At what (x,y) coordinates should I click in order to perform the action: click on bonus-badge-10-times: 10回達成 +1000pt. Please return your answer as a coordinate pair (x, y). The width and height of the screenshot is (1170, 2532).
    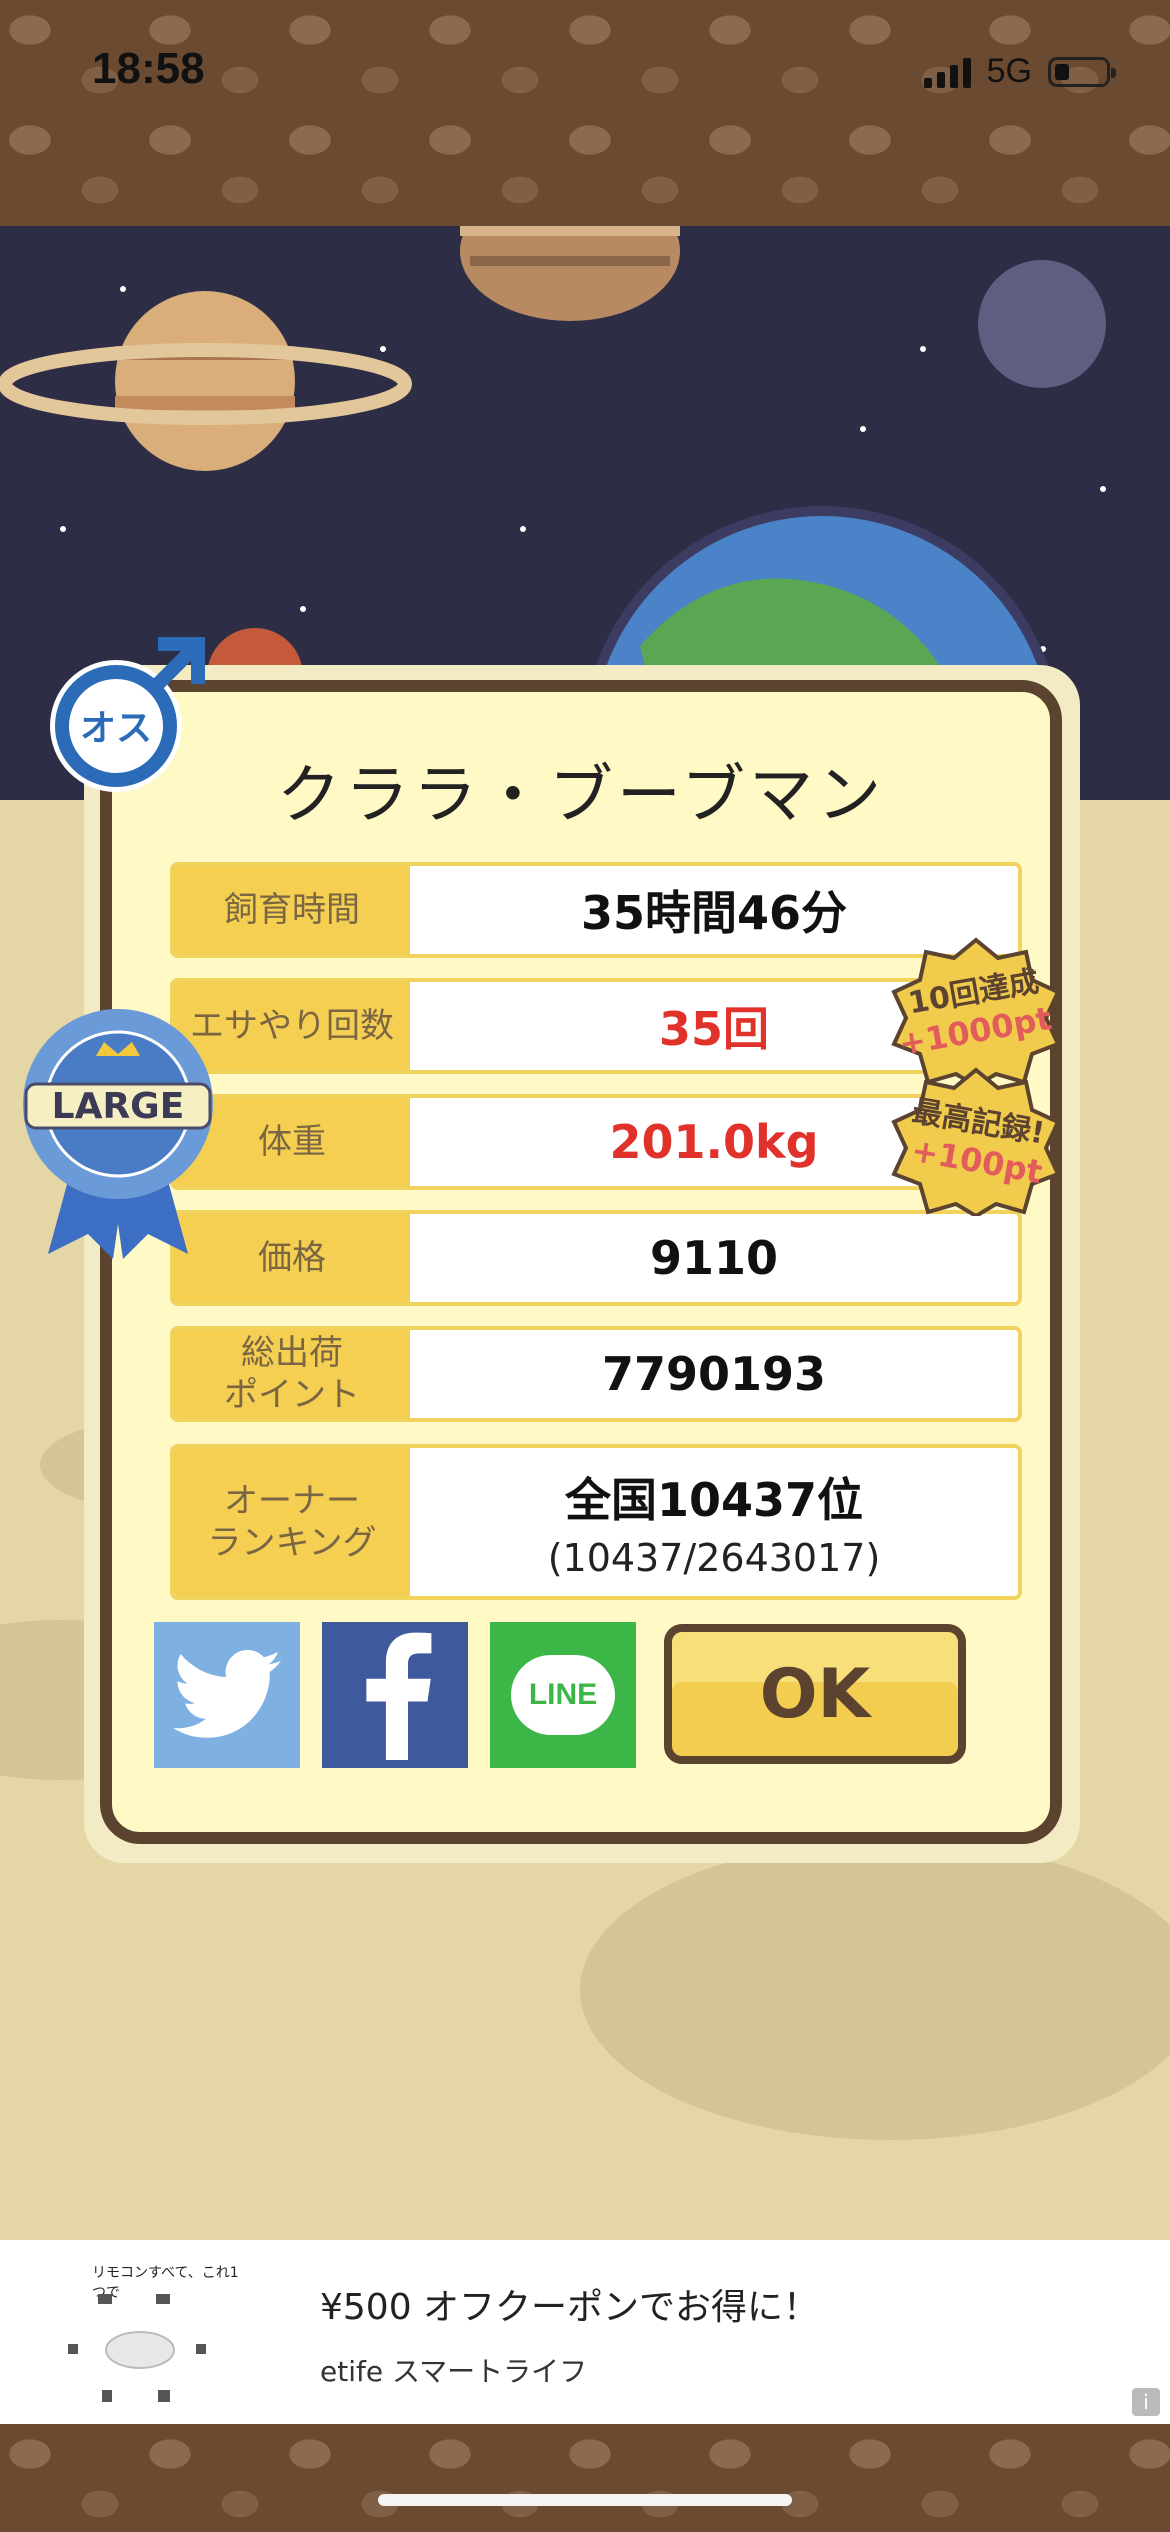
    Looking at the image, I should click on (976, 1011).